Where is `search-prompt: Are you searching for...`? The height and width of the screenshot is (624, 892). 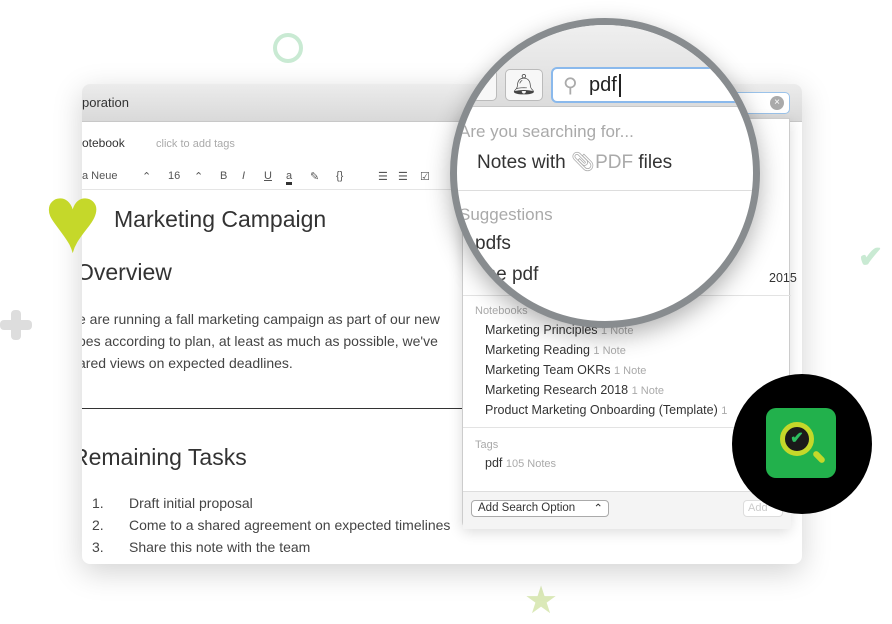
search-prompt: Are you searching for... is located at coordinates (546, 131).